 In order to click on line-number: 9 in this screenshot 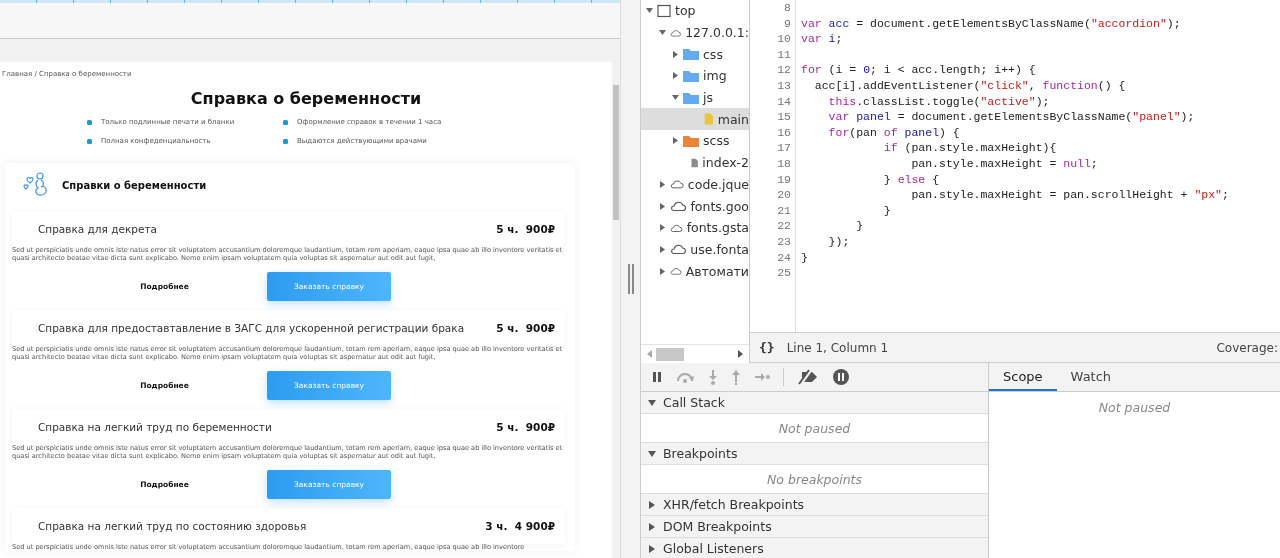, I will do `click(787, 23)`.